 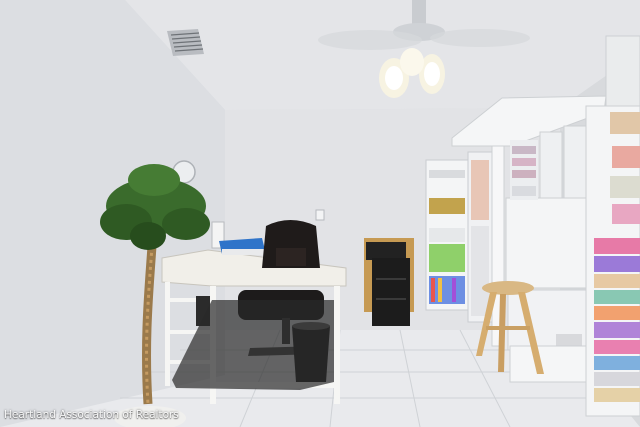 I want to click on watermark: Heartland Association of Realtors, so click(x=91, y=415).